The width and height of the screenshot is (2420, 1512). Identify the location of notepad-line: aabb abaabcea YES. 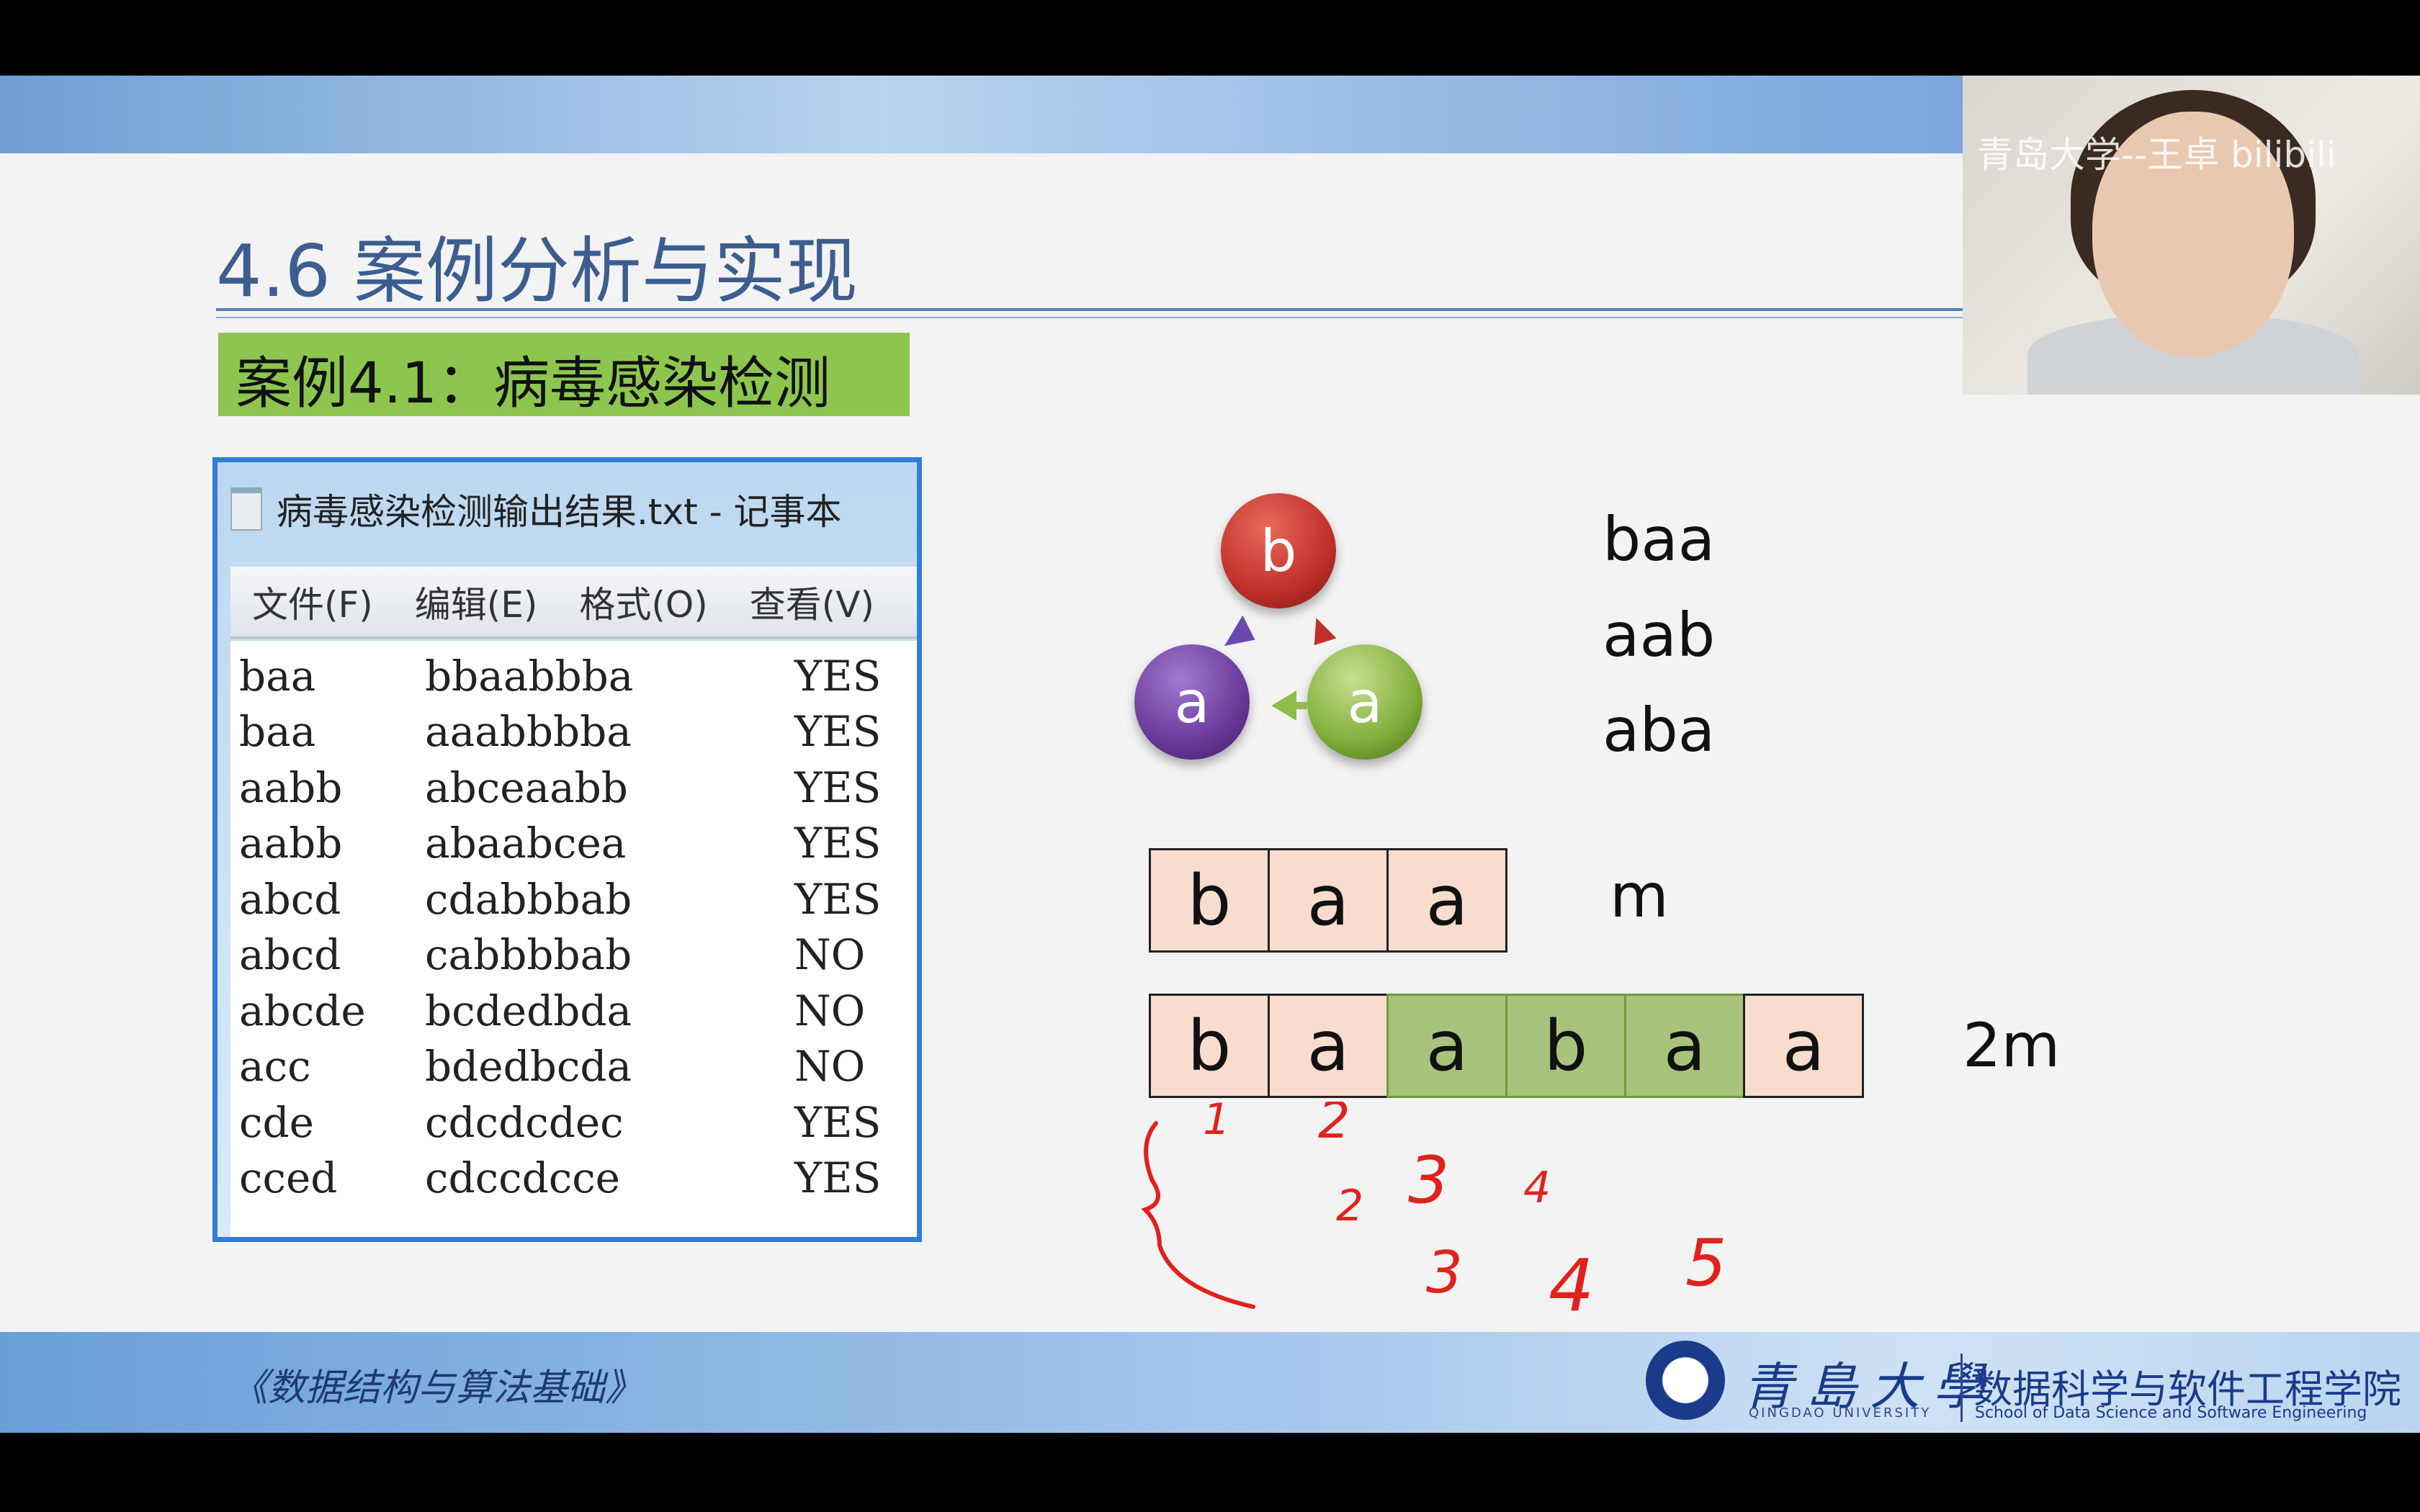
(573, 844).